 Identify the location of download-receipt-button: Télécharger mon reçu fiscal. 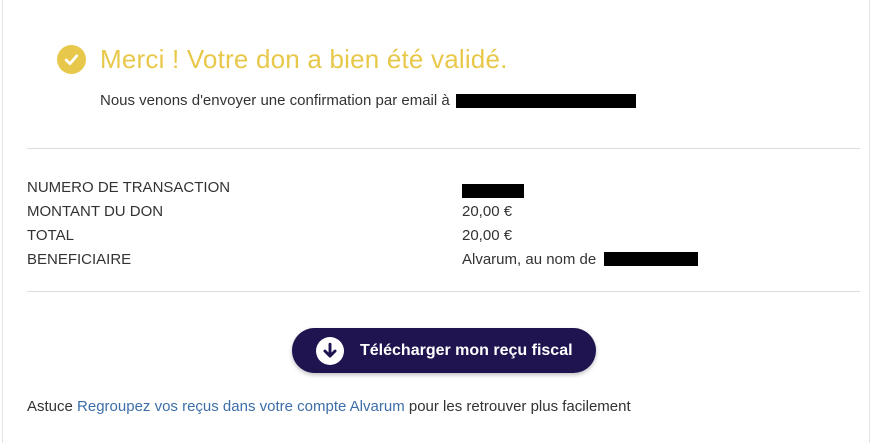
(444, 350).